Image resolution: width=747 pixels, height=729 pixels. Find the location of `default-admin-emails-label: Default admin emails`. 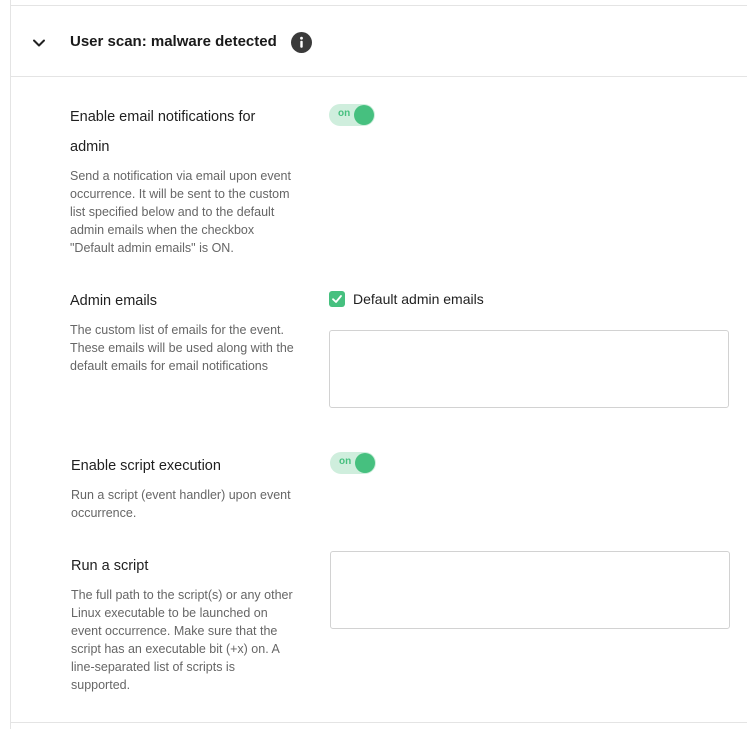

default-admin-emails-label: Default admin emails is located at coordinates (418, 299).